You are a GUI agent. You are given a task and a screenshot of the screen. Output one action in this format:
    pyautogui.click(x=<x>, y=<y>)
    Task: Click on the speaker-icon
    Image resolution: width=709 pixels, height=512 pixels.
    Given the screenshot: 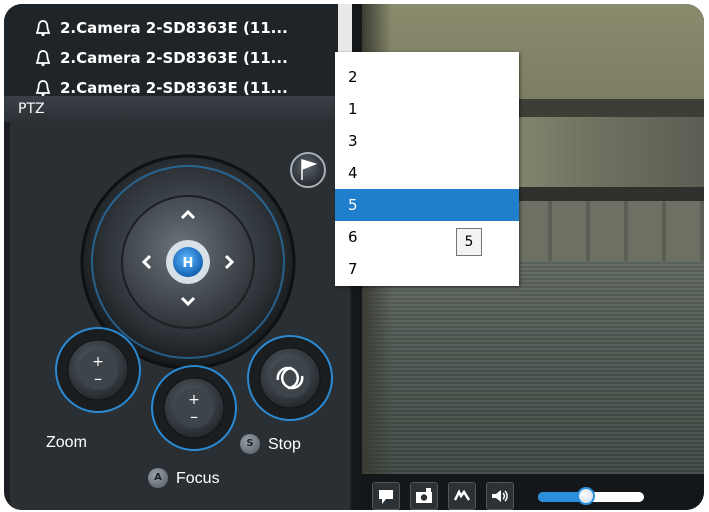 What is the action you would take?
    pyautogui.click(x=500, y=496)
    